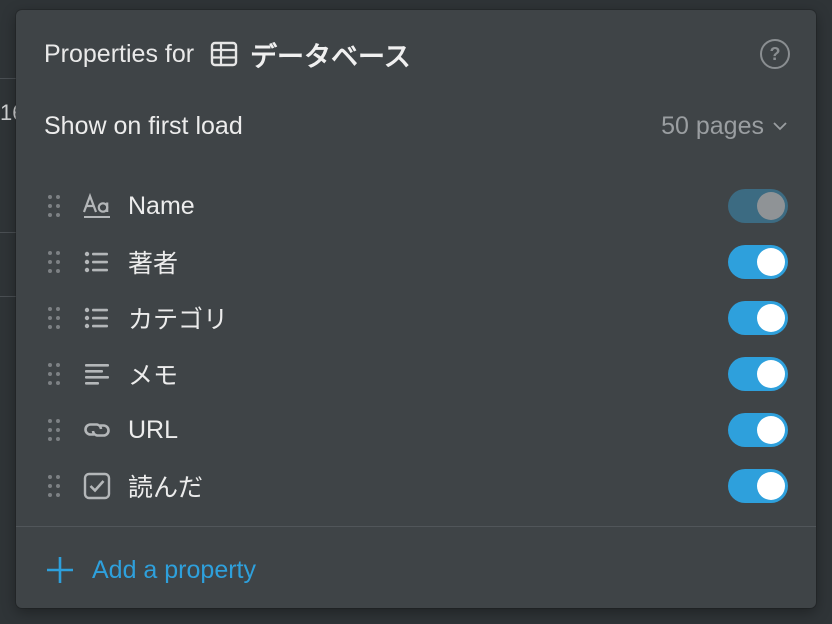  Describe the element at coordinates (174, 569) in the screenshot. I see `add-property-label: Add a property` at that location.